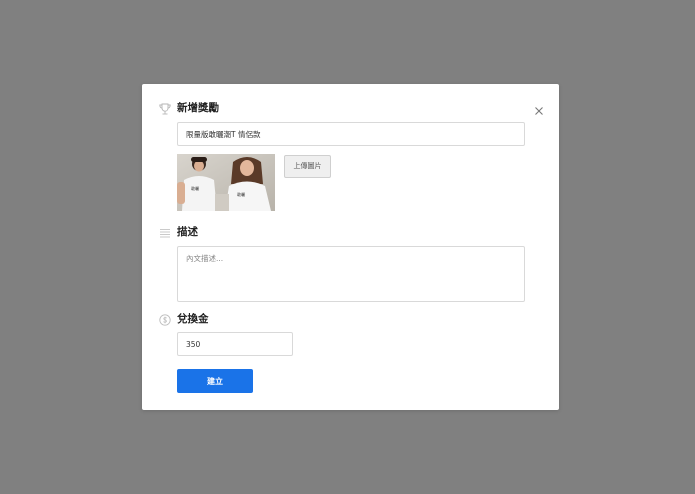 This screenshot has height=494, width=695. I want to click on dialog-title: 新增獎勵, so click(198, 108).